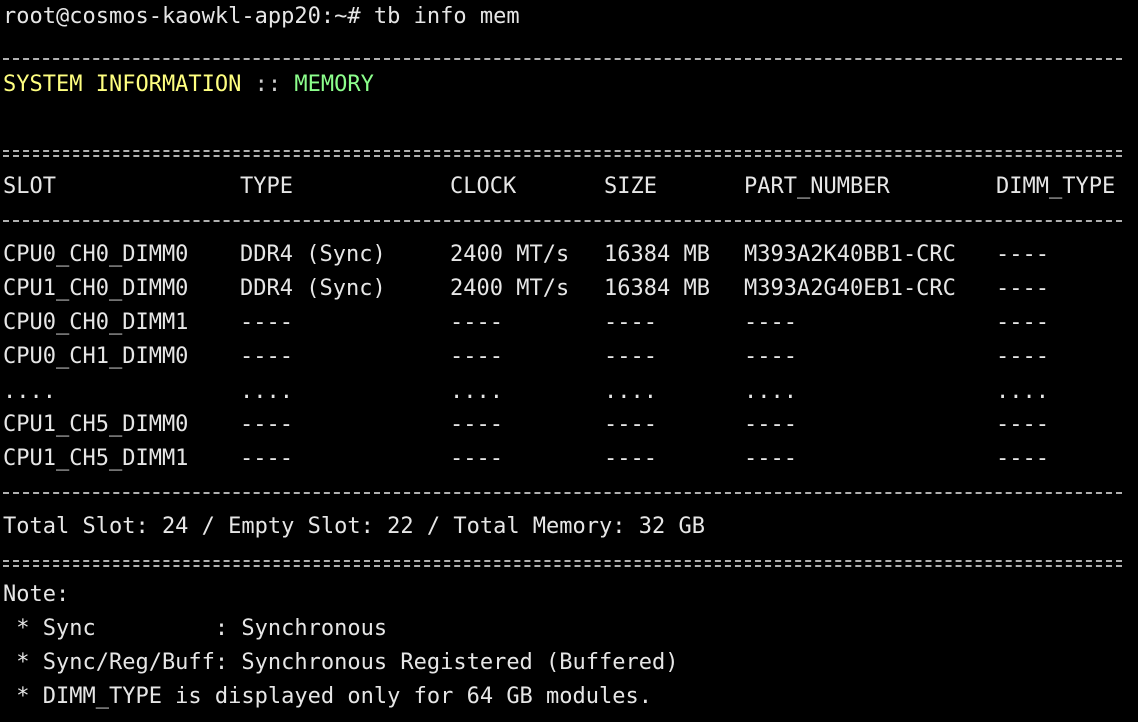  What do you see at coordinates (96, 254) in the screenshot?
I see `cell-slot: CPU0_CH0_DIMM0` at bounding box center [96, 254].